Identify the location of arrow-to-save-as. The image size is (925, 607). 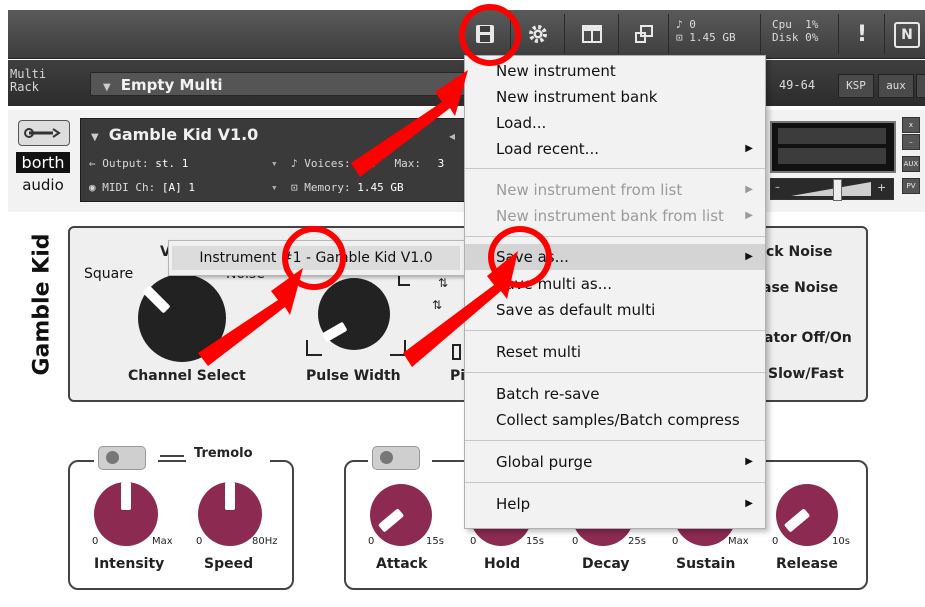
(460, 309).